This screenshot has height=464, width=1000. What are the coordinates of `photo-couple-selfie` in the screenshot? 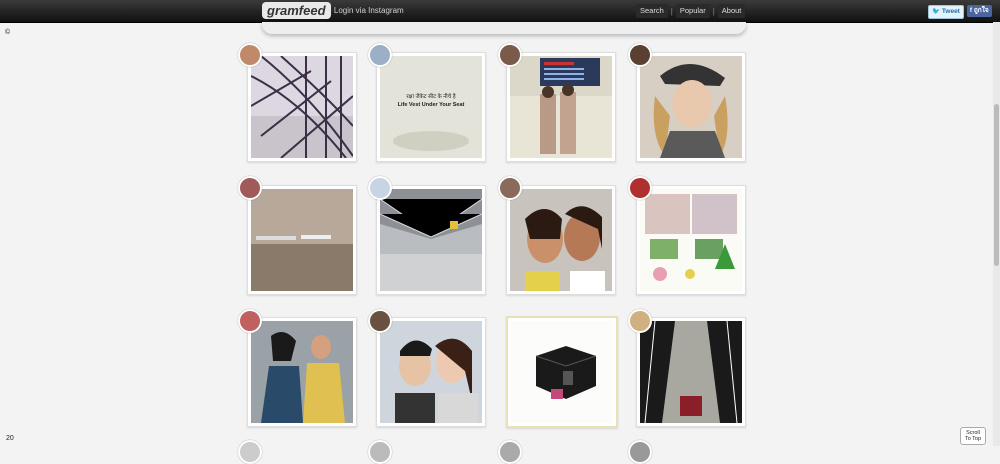 It's located at (431, 372).